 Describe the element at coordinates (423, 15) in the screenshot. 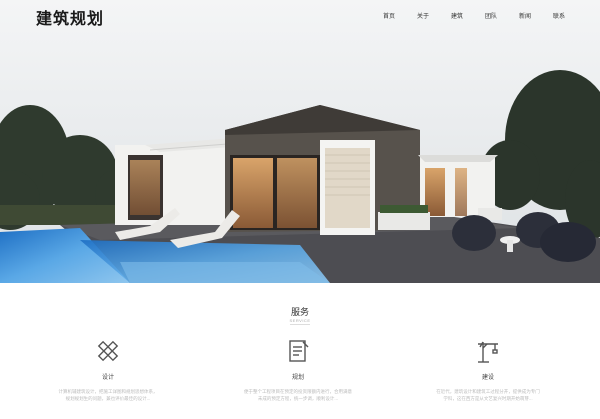

I see `nav-item-about: 关于` at that location.